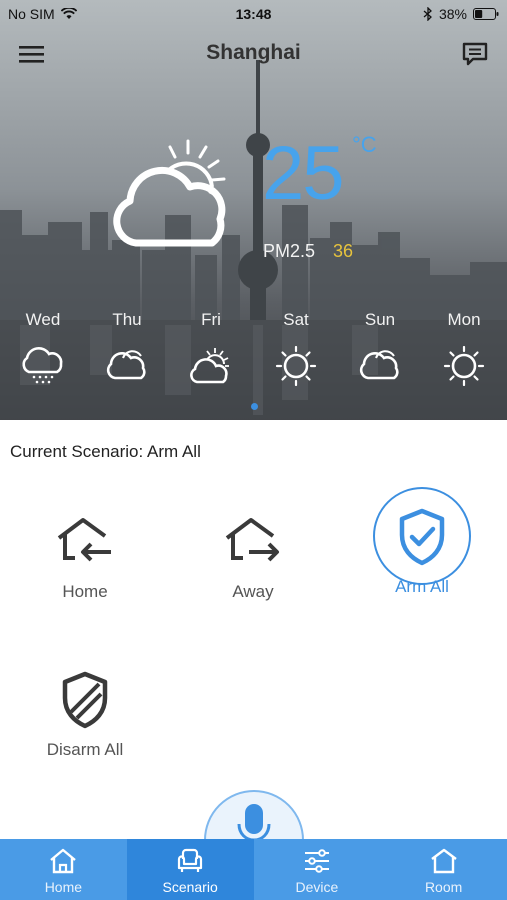 The height and width of the screenshot is (900, 507). What do you see at coordinates (85, 700) in the screenshot?
I see `shield-off-icon` at bounding box center [85, 700].